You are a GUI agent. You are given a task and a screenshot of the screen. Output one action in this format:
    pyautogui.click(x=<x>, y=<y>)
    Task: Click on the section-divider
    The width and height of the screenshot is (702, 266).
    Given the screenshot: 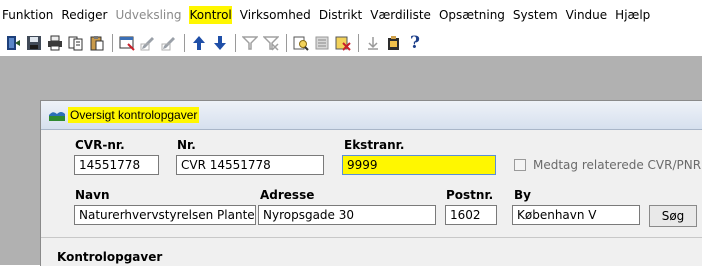 What is the action you would take?
    pyautogui.click(x=371, y=237)
    